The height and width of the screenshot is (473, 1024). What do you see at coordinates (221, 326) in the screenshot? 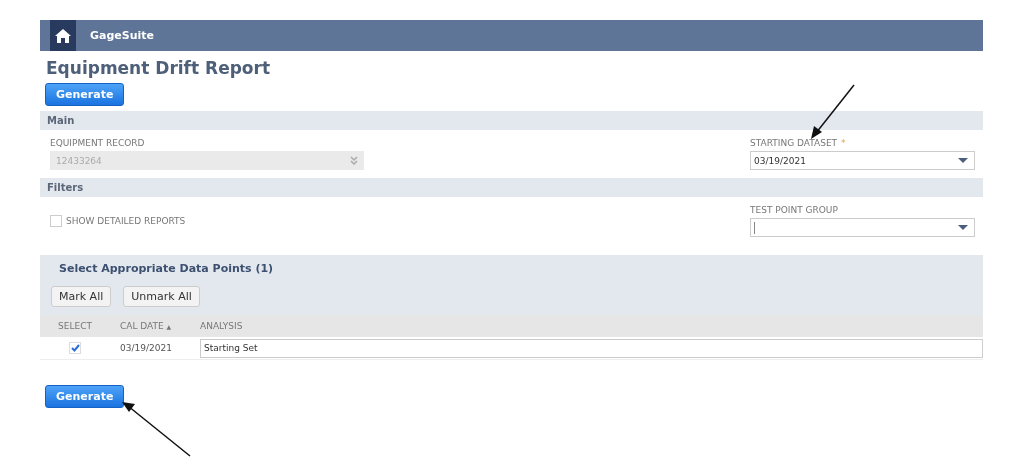
I see `column-header: ANALYSIS` at bounding box center [221, 326].